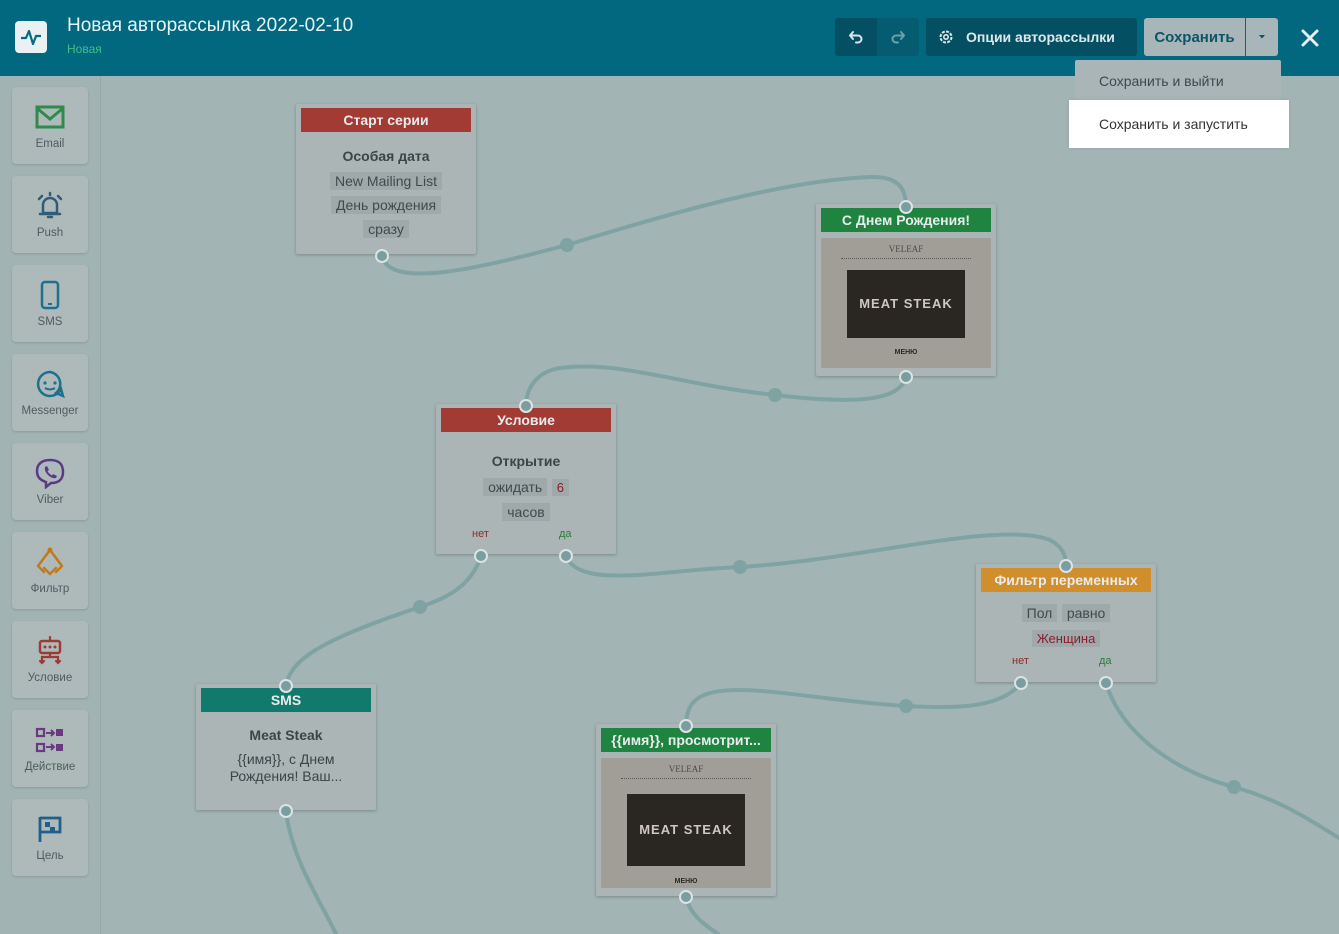 The image size is (1339, 934). What do you see at coordinates (481, 556) in the screenshot?
I see `port-condition-no` at bounding box center [481, 556].